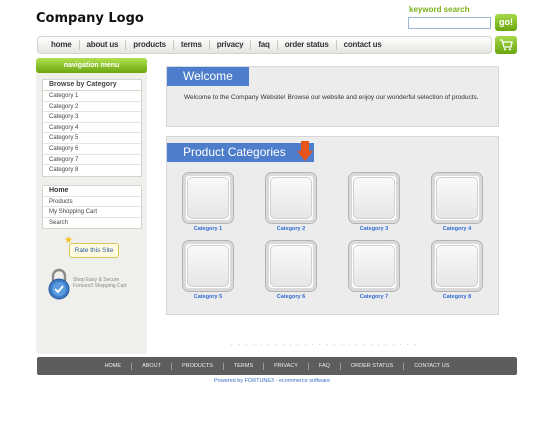 This screenshot has height=441, width=555. Describe the element at coordinates (92, 85) in the screenshot. I see `browse-by-category-heading: Browse by Category` at that location.